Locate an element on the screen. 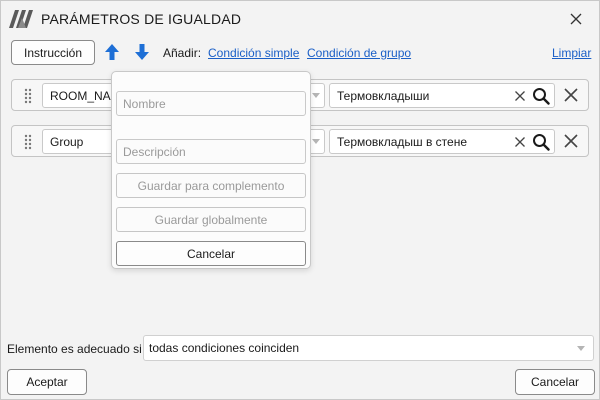  description-input is located at coordinates (211, 151).